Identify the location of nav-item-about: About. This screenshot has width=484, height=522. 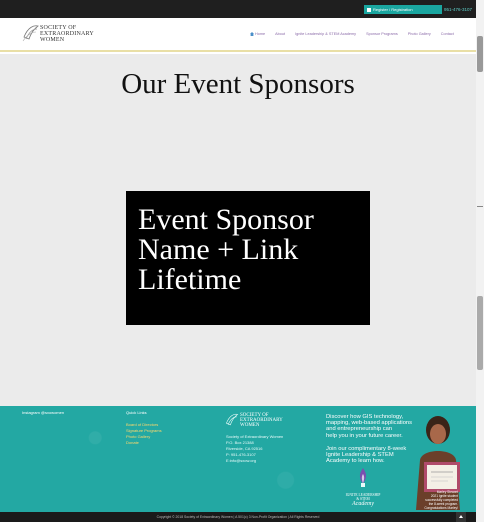
(280, 34).